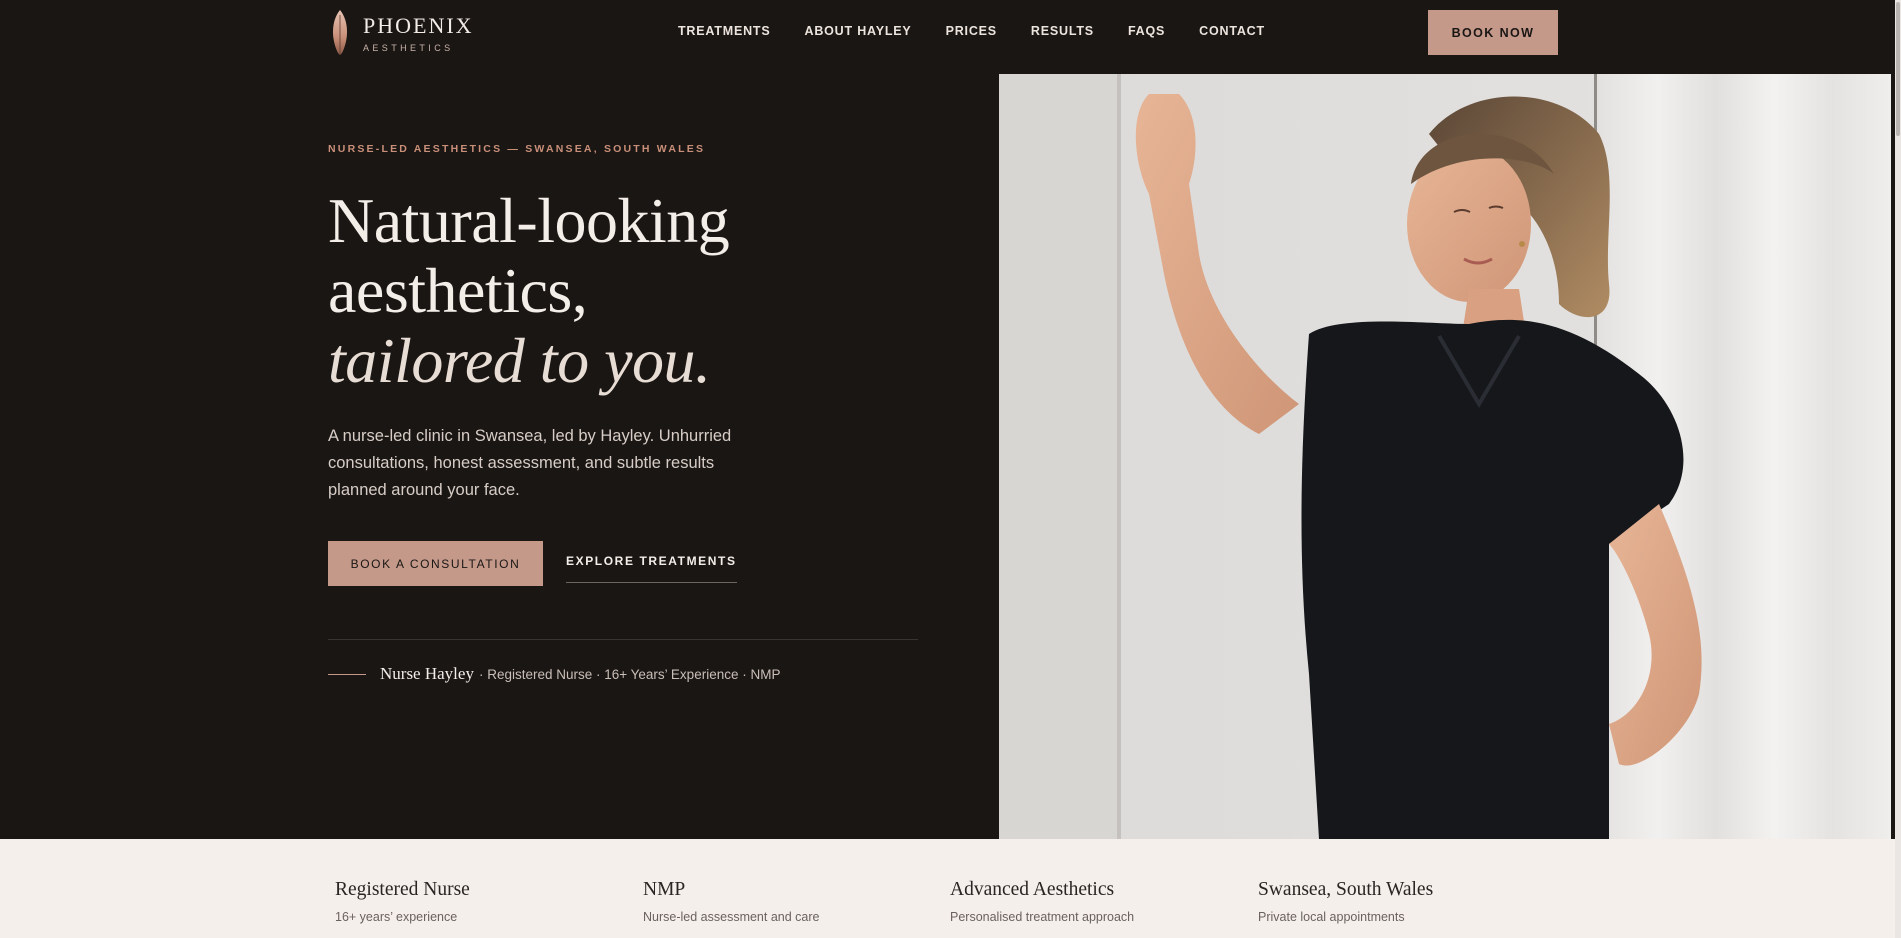 The width and height of the screenshot is (1901, 938). What do you see at coordinates (651, 568) in the screenshot?
I see `explore-treatments-link: EXPLORE TREATMENTS` at bounding box center [651, 568].